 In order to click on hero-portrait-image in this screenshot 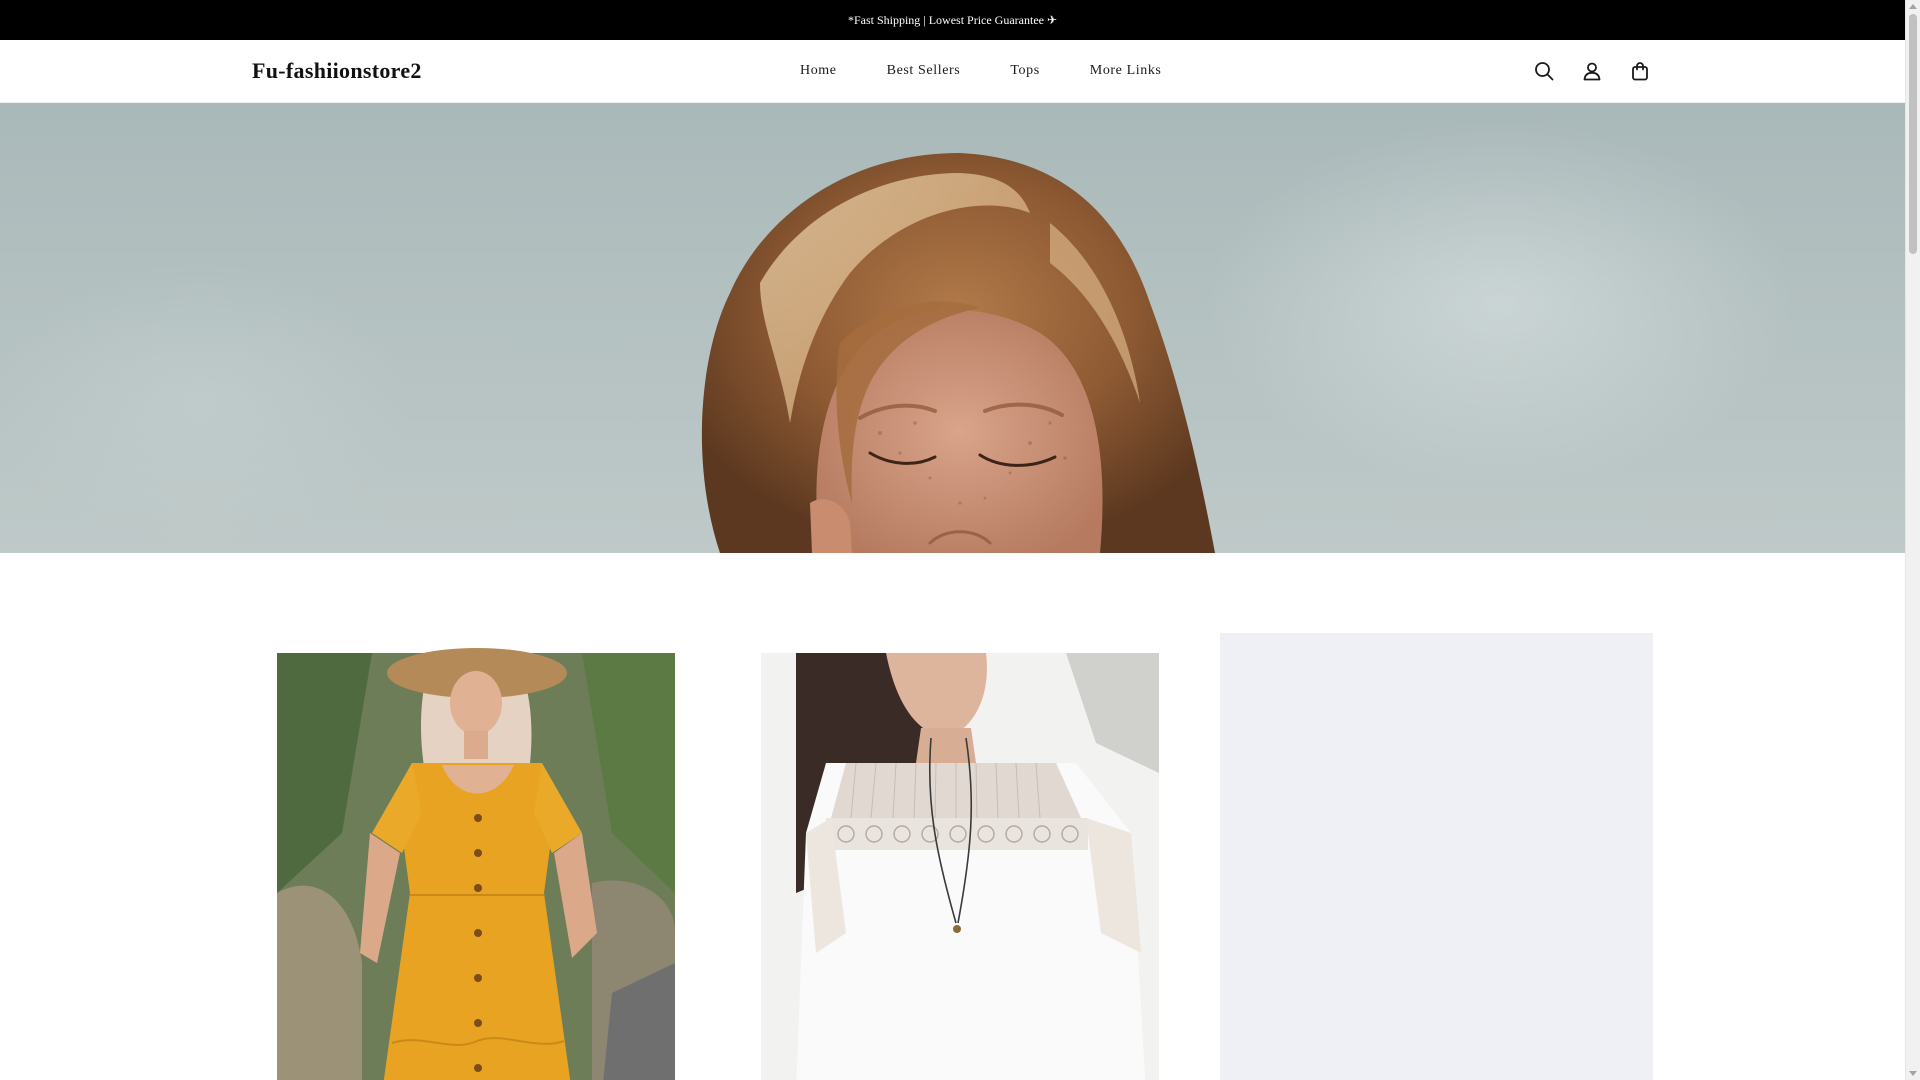, I will do `click(958, 353)`.